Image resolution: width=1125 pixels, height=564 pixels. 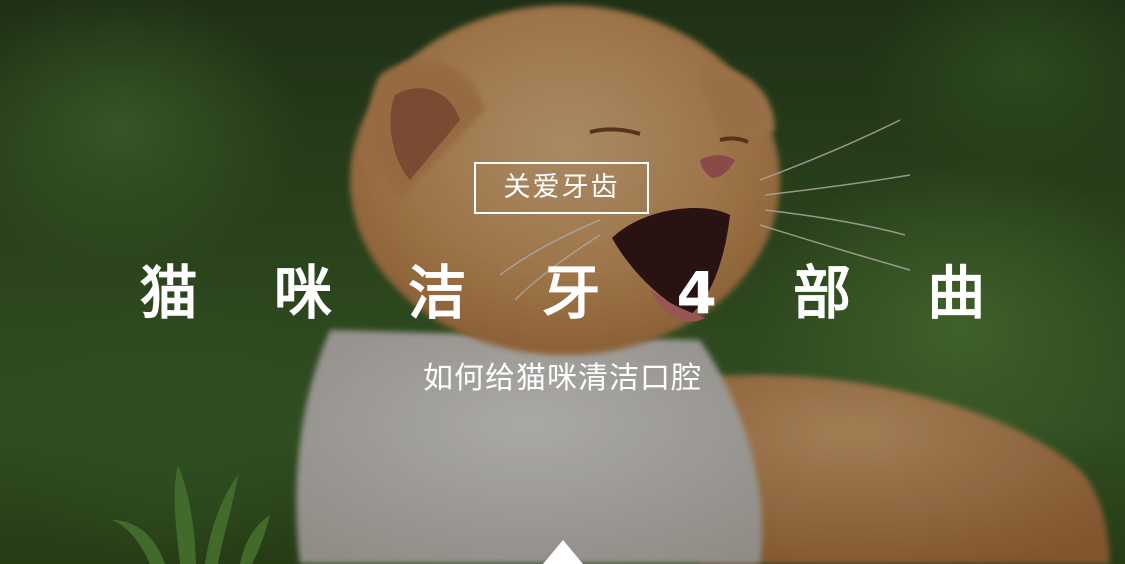 What do you see at coordinates (576, 293) in the screenshot?
I see `hero-title: 猫 咪 洁 牙 4 部 曲` at bounding box center [576, 293].